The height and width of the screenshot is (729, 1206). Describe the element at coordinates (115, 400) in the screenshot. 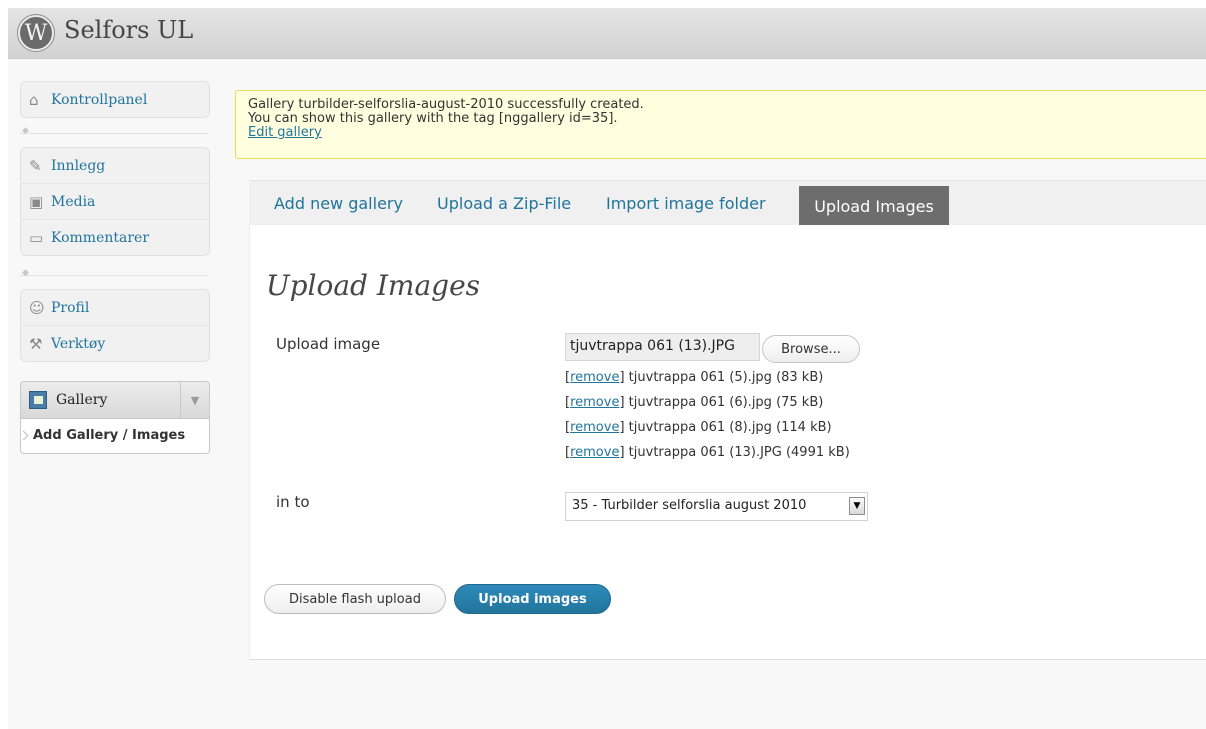

I see `gallery-menu-header: Gallery ▼` at that location.